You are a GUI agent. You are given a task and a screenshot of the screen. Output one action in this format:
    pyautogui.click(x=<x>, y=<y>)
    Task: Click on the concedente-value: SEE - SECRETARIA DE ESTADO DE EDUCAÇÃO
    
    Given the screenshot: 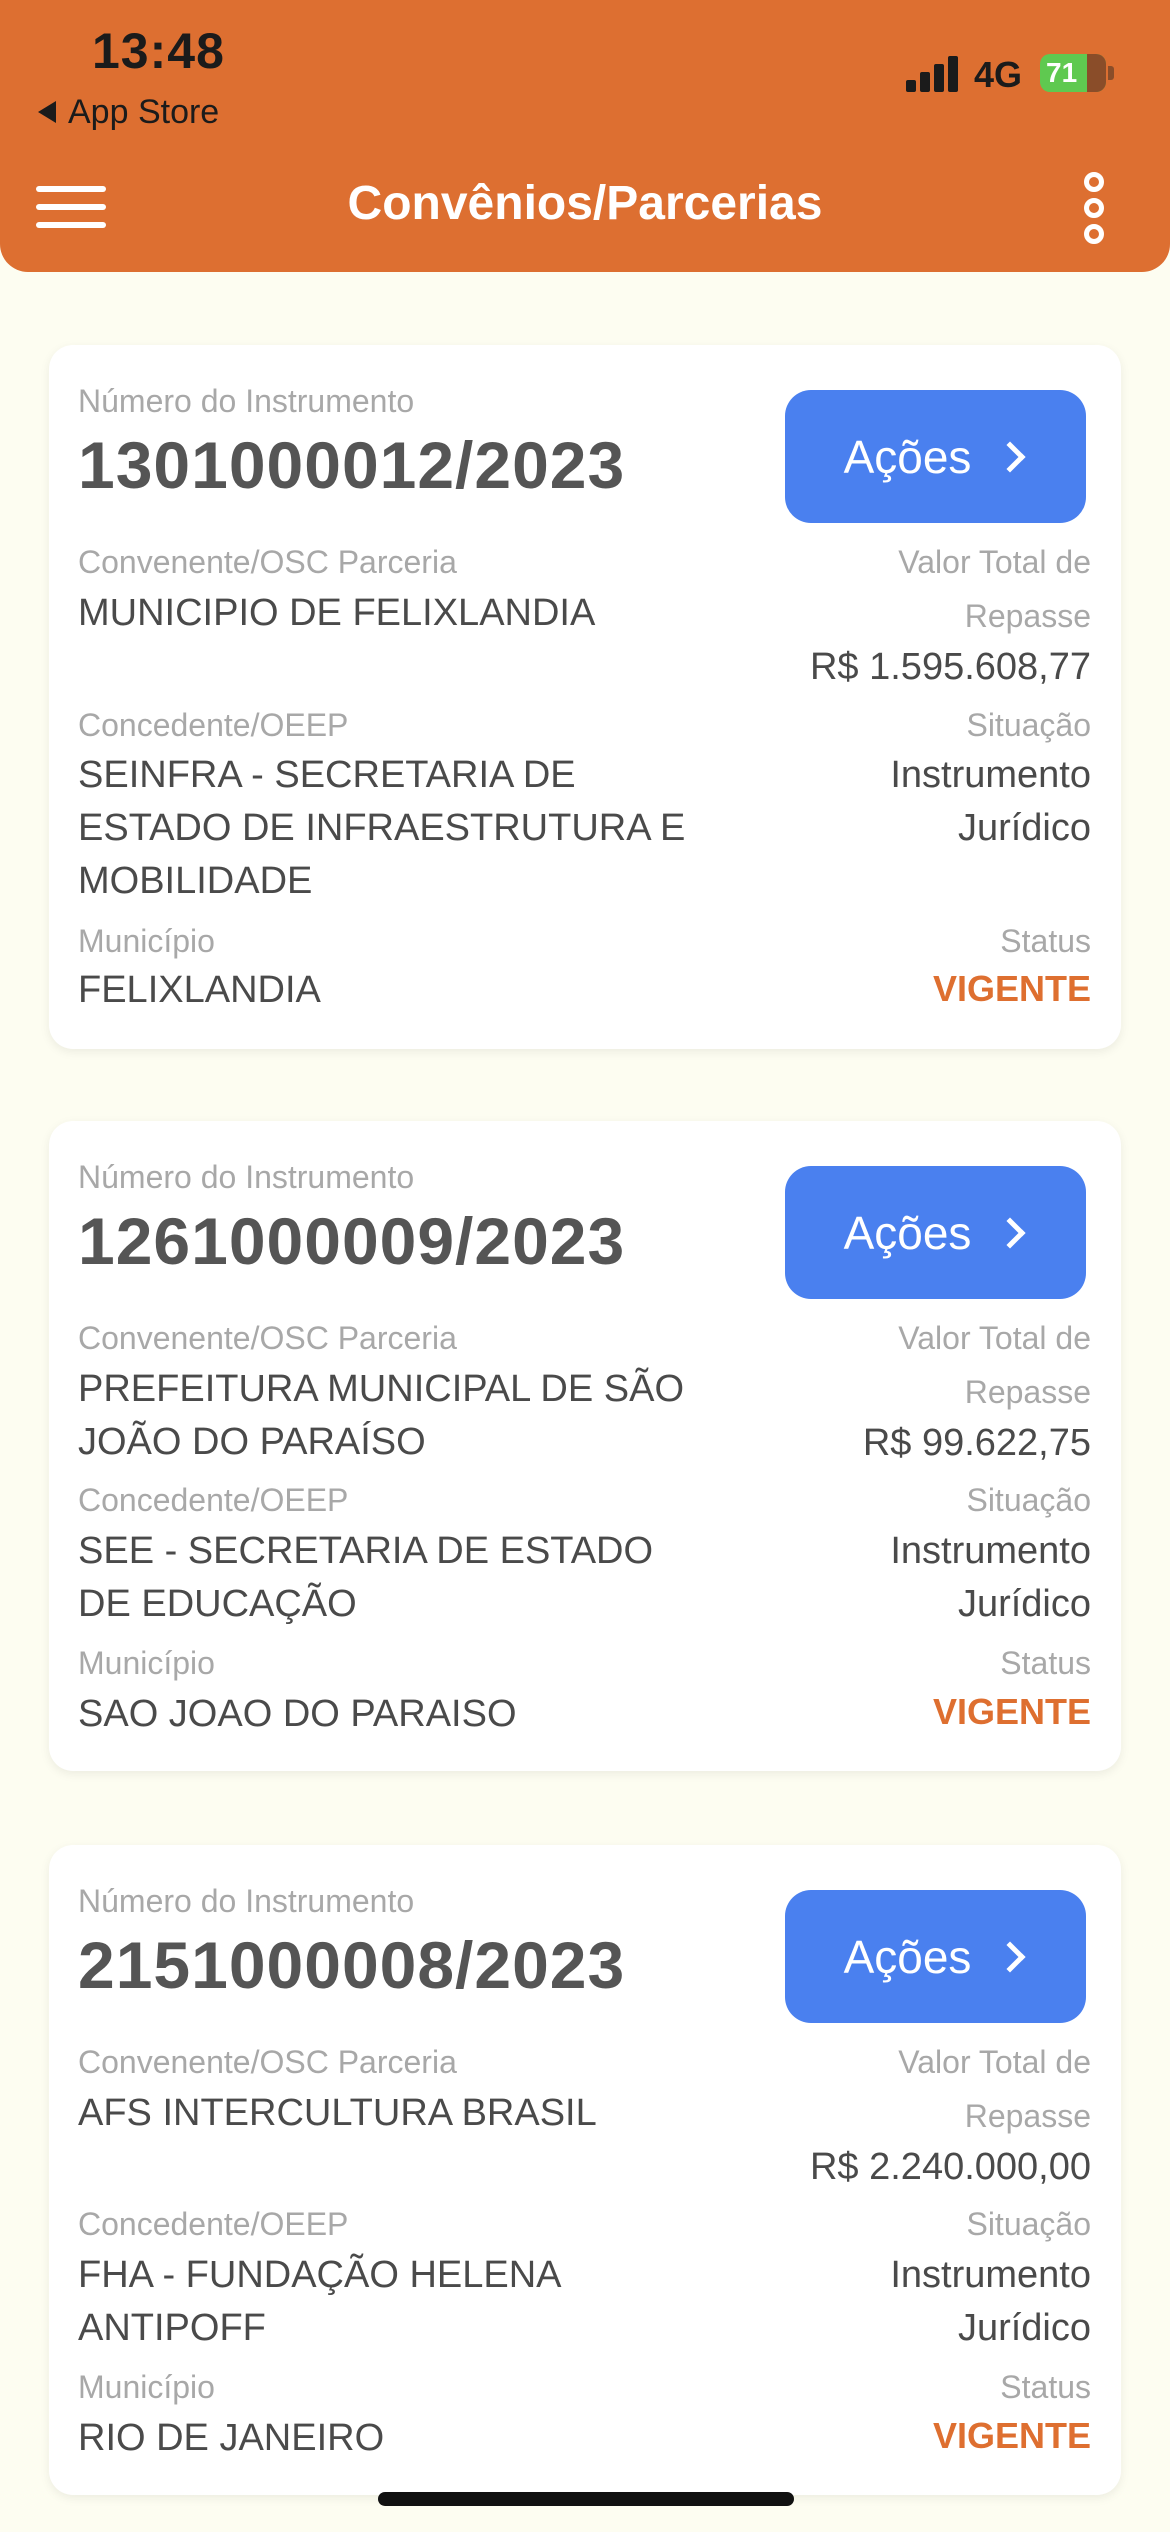 What is the action you would take?
    pyautogui.click(x=366, y=1577)
    